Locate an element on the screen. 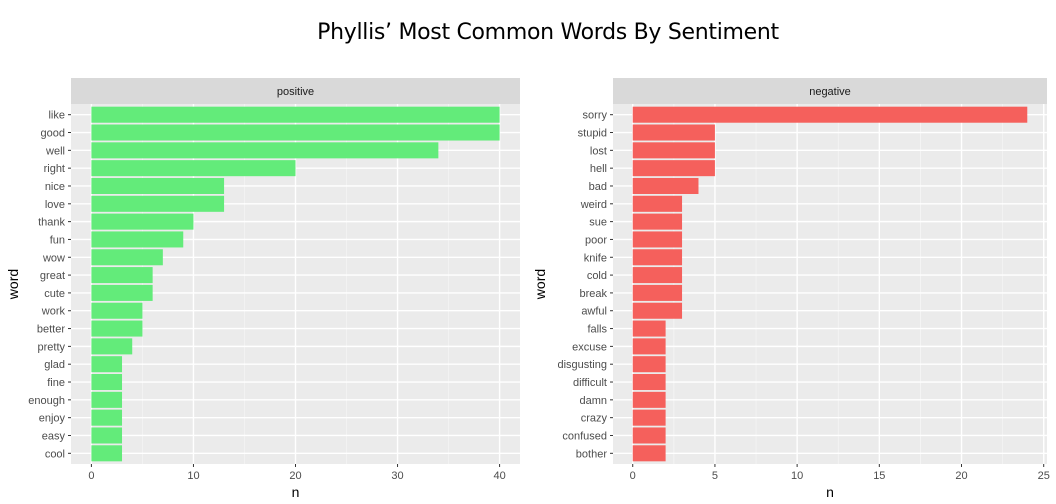 This screenshot has height=504, width=1056. y-tick-label: pretty is located at coordinates (51, 347).